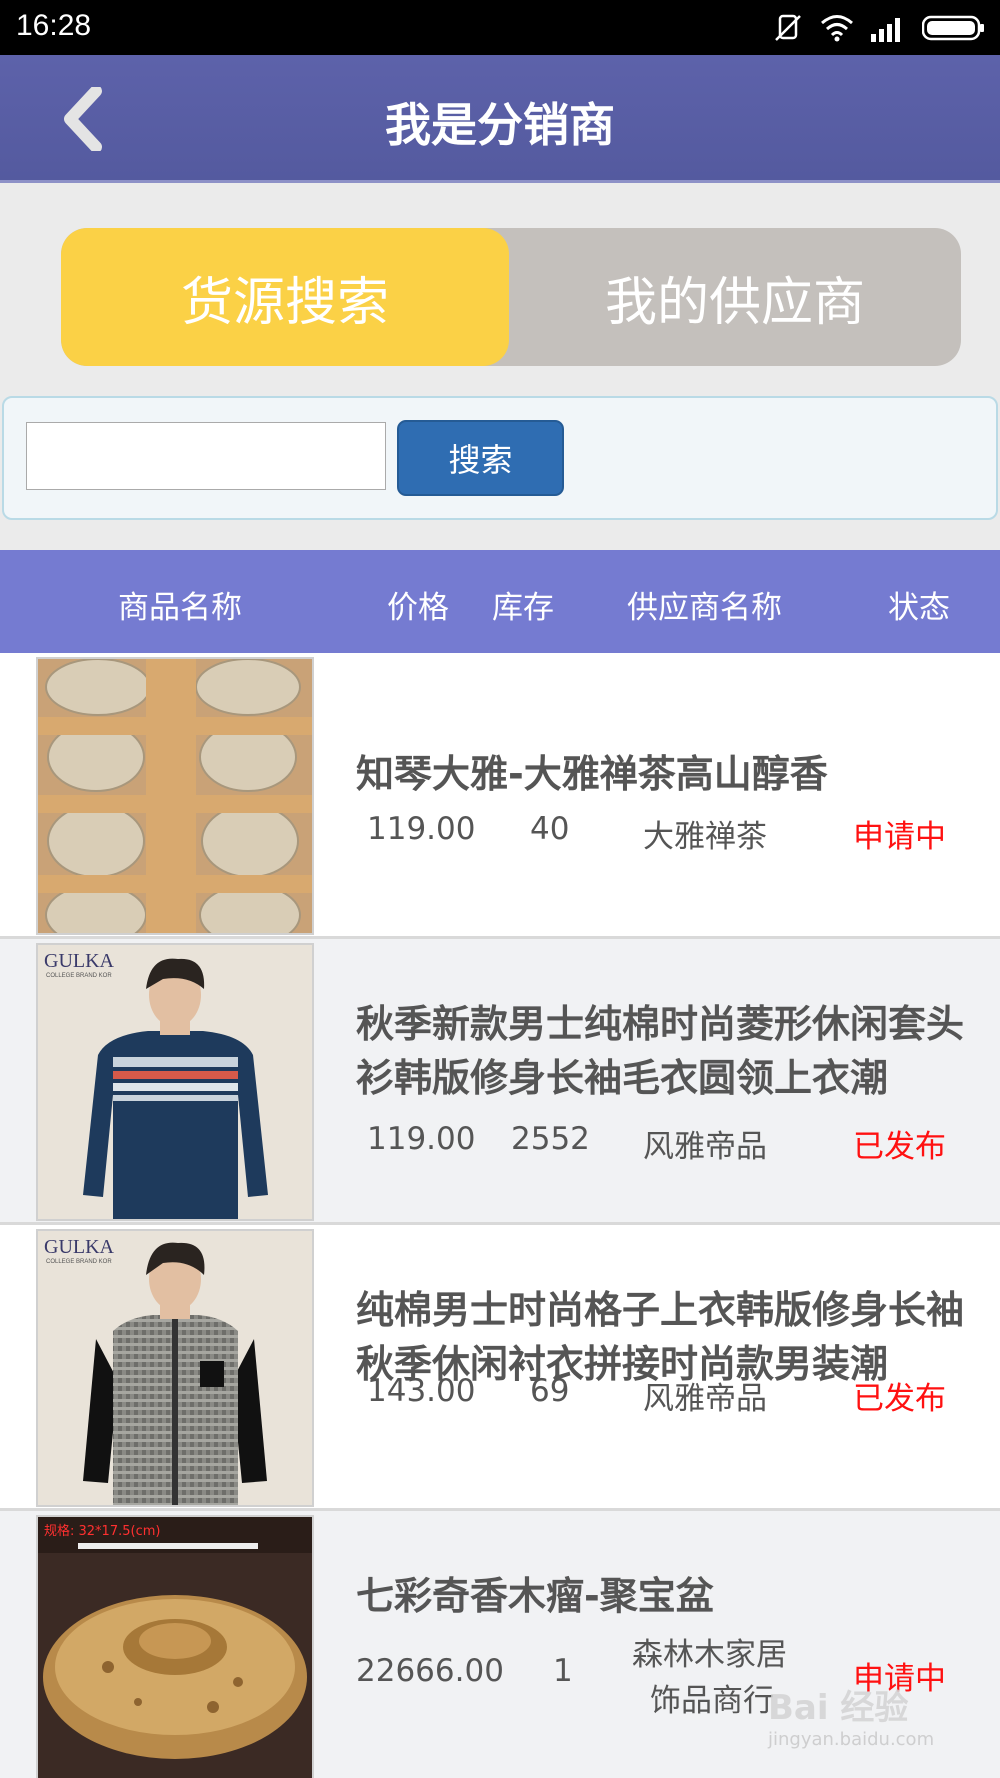 This screenshot has width=1000, height=1778. I want to click on product-price: 143.00, so click(421, 1391).